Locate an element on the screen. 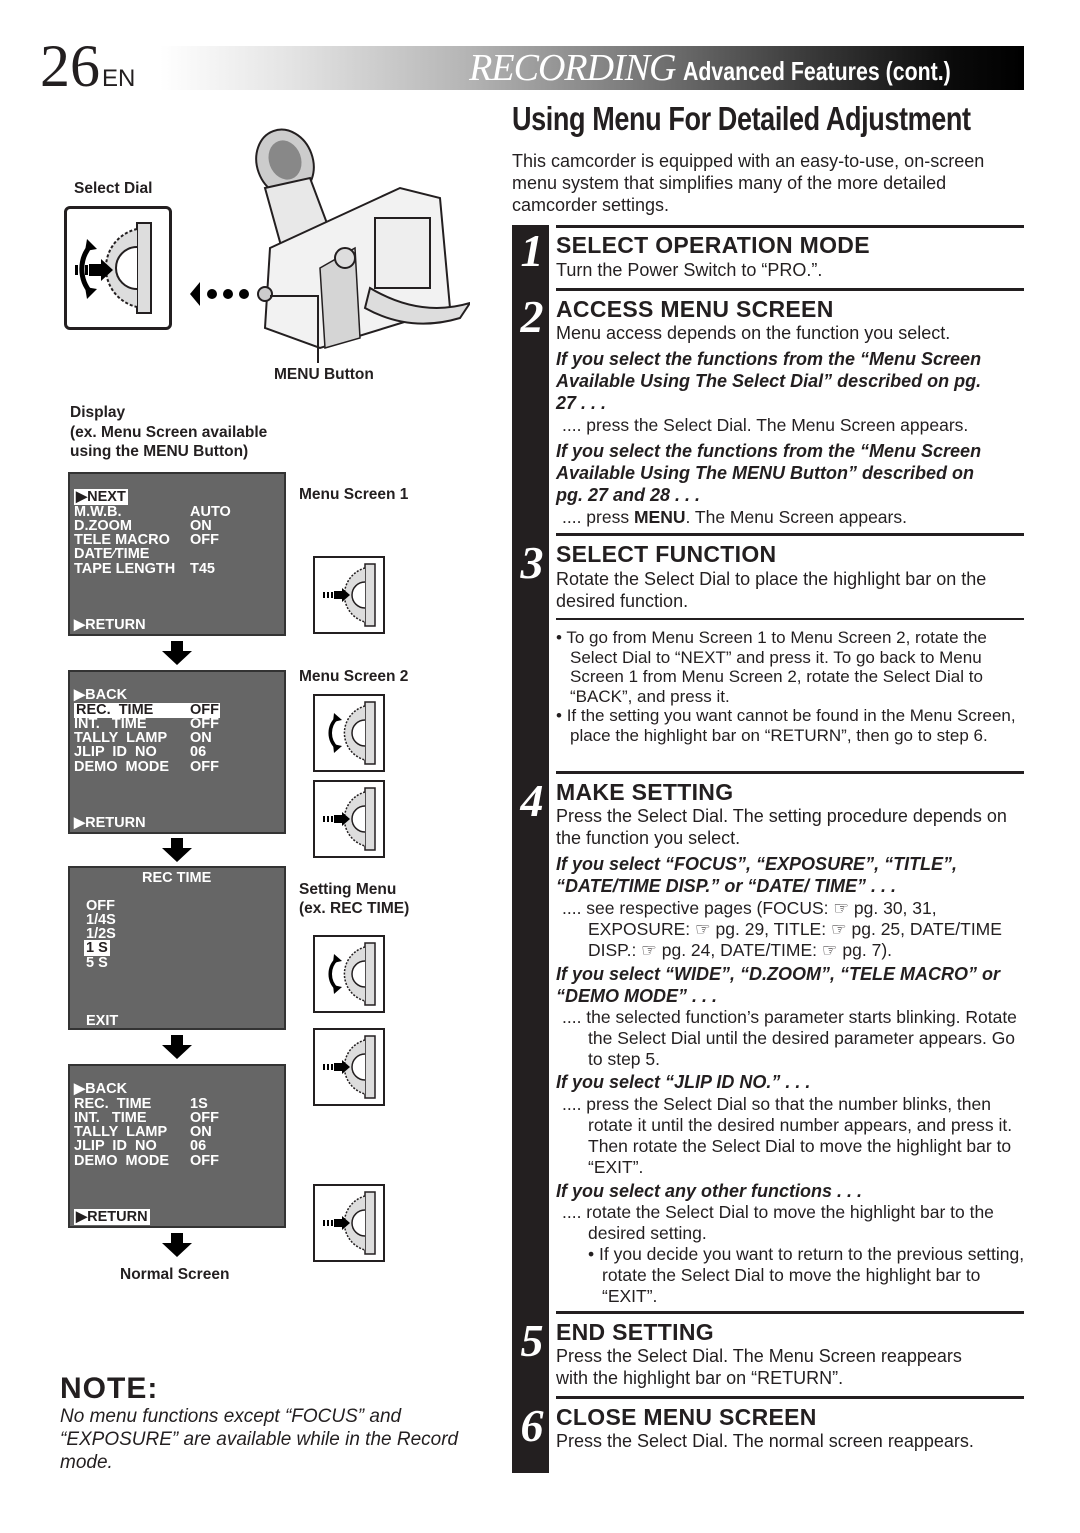  menu-button-label: MENU Button is located at coordinates (324, 374).